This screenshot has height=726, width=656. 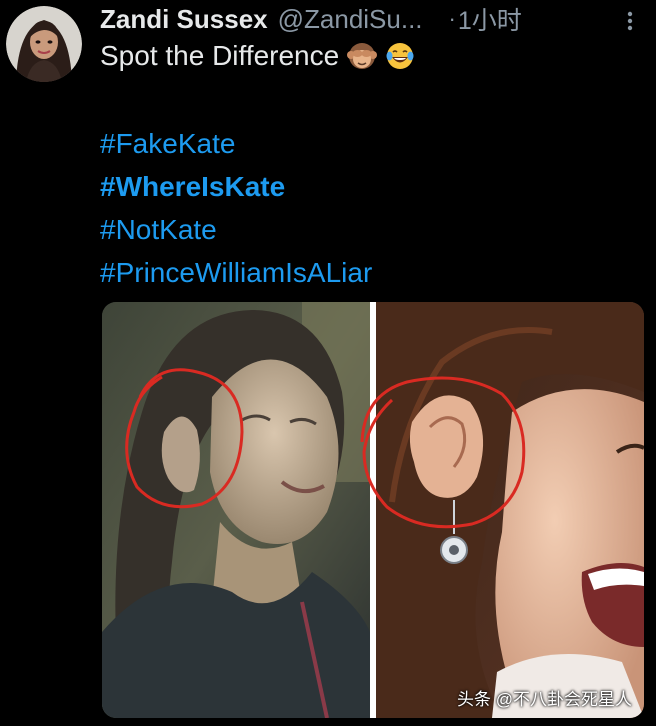 What do you see at coordinates (184, 19) in the screenshot?
I see `display-name: Zandi Sussex` at bounding box center [184, 19].